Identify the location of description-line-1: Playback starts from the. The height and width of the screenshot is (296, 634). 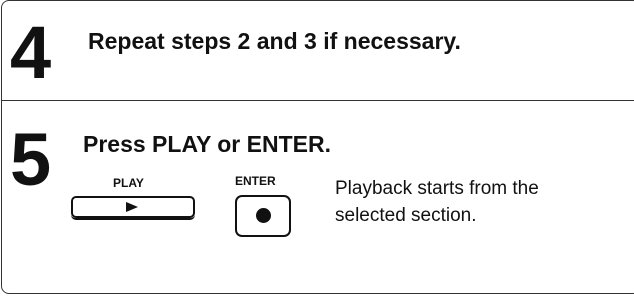
(437, 188).